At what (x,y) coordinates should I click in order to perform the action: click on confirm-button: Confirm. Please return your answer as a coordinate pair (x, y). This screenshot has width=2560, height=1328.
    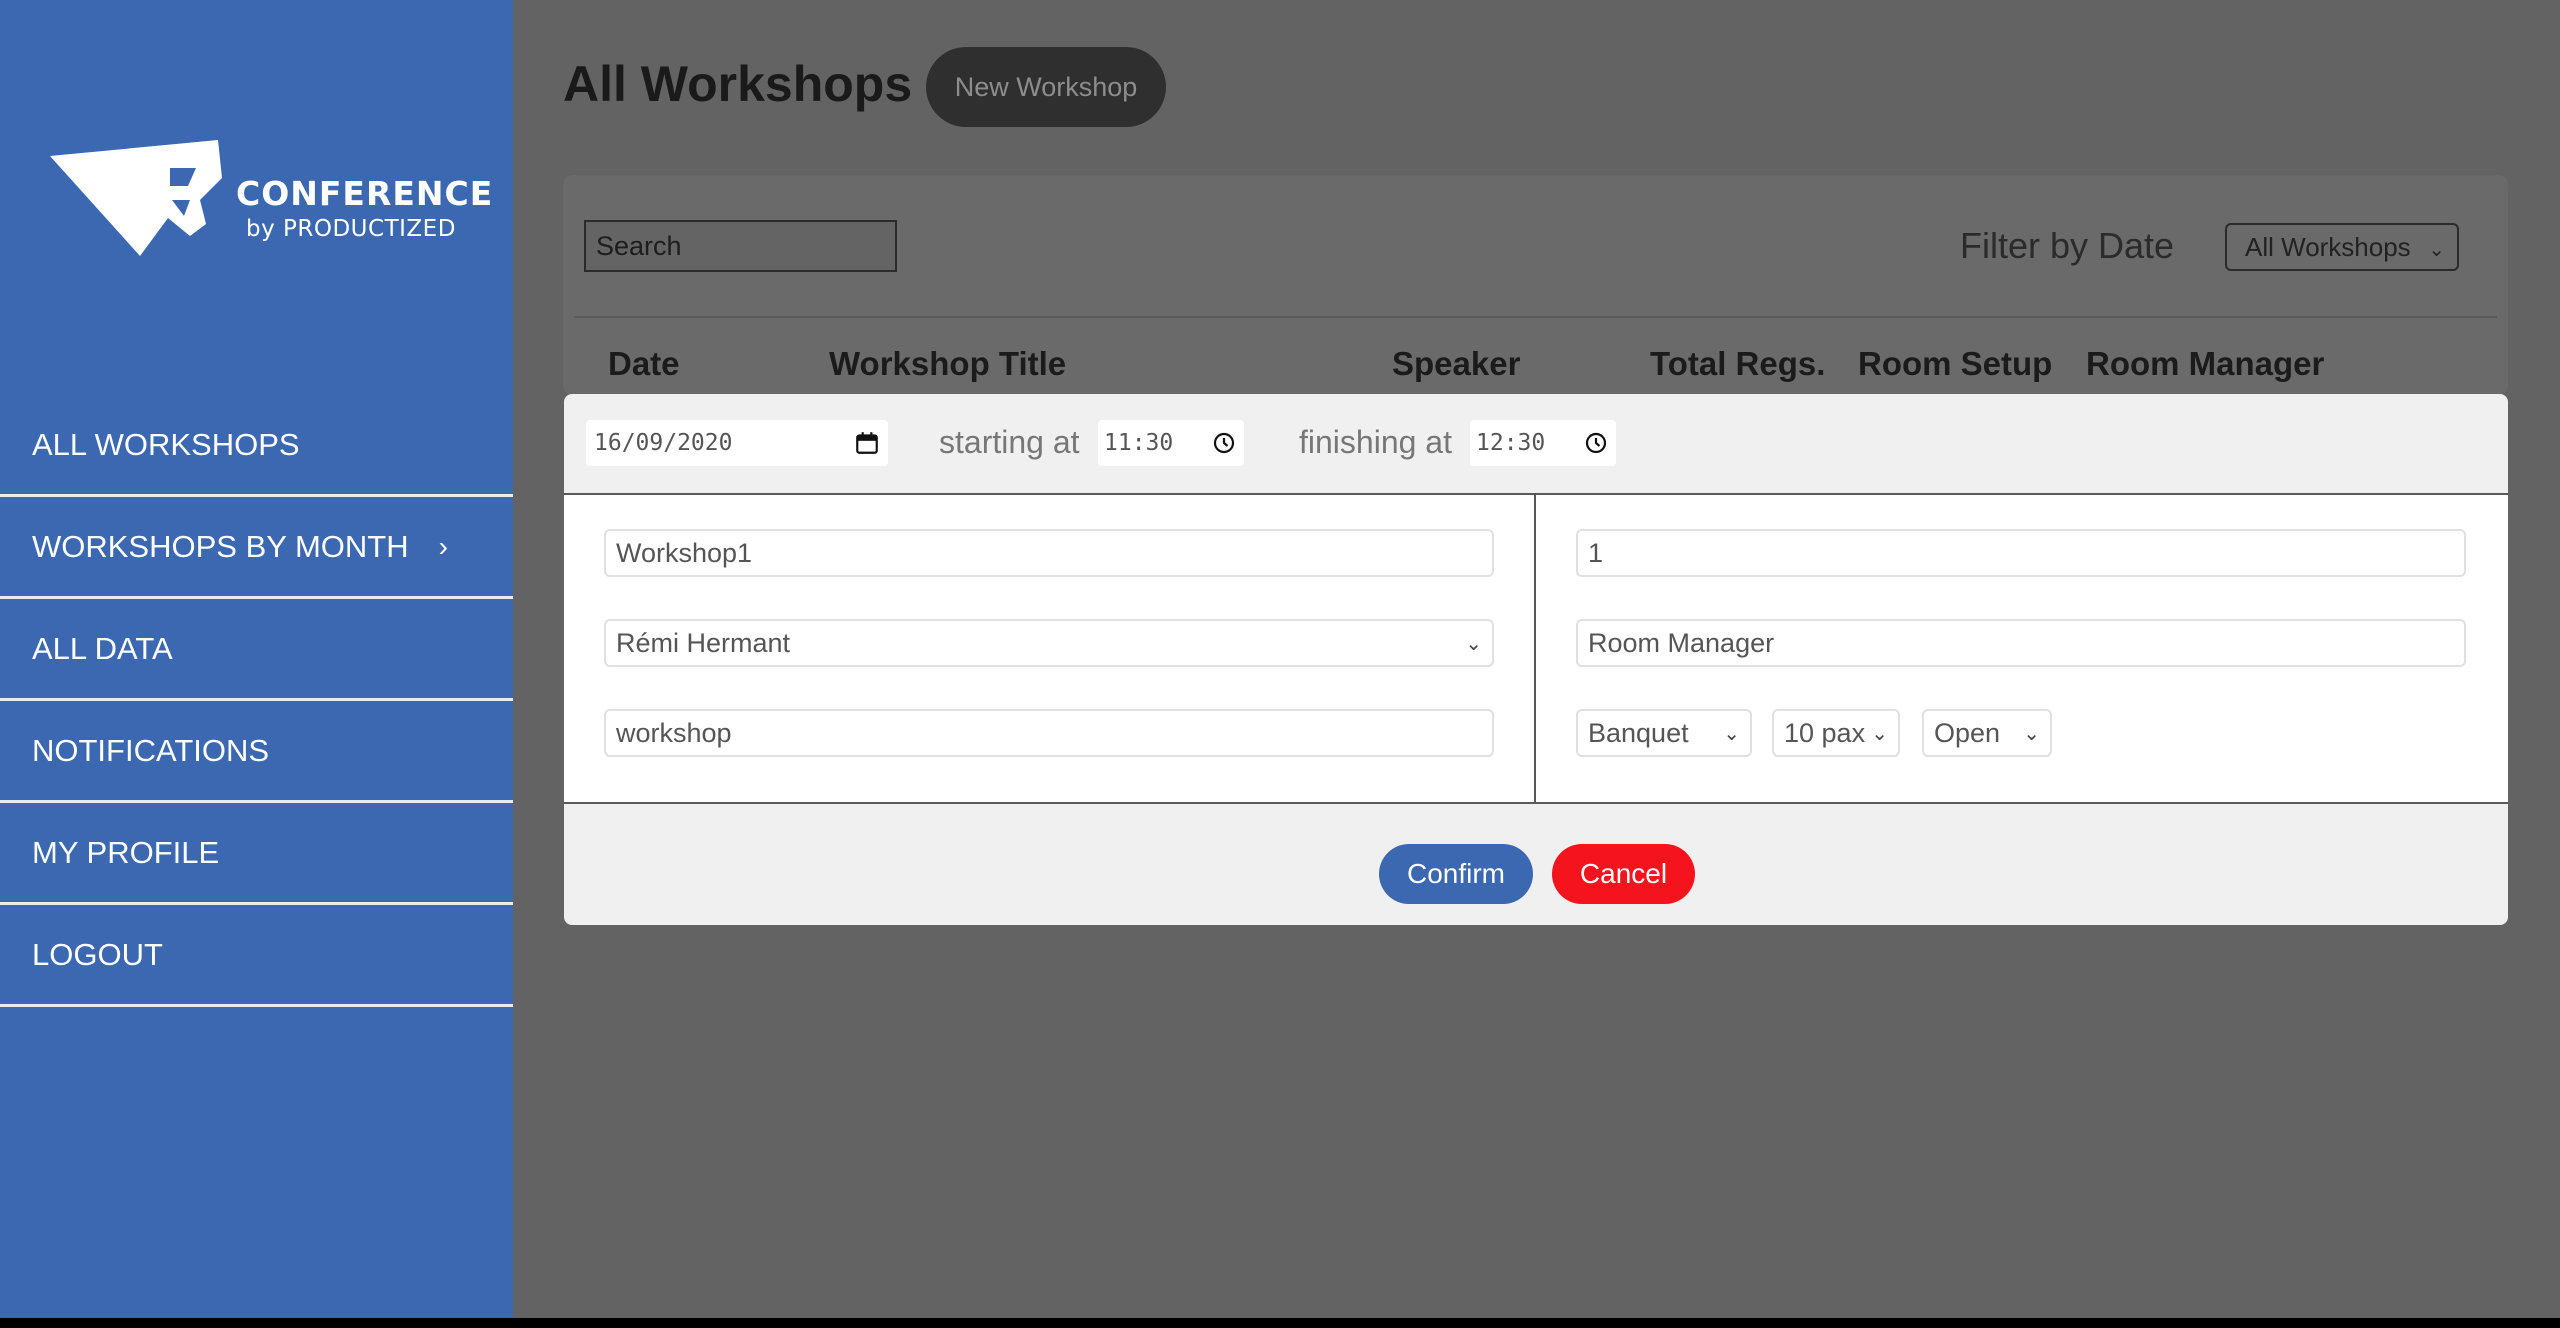
    Looking at the image, I should click on (1456, 874).